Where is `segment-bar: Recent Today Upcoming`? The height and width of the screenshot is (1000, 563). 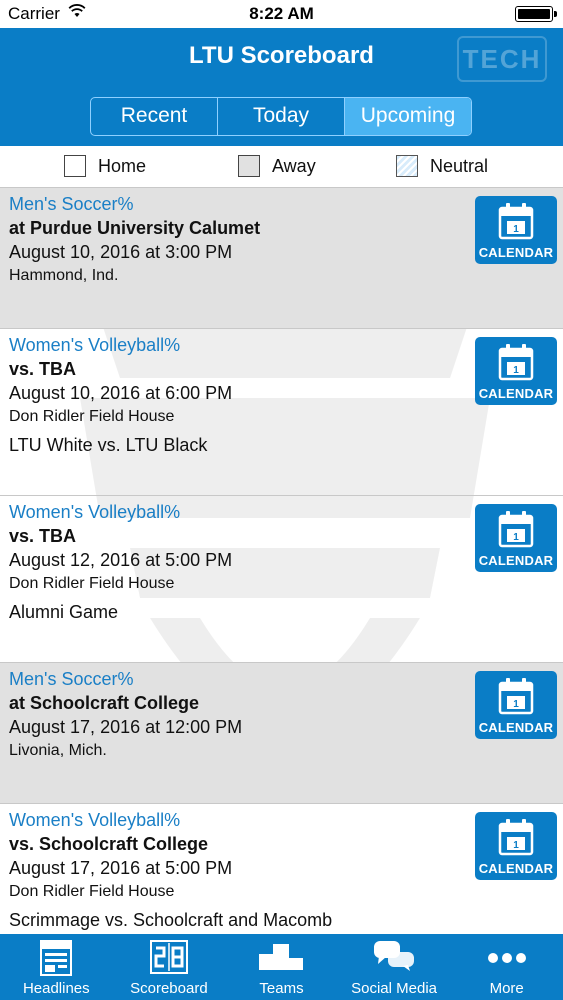
segment-bar: Recent Today Upcoming is located at coordinates (281, 116).